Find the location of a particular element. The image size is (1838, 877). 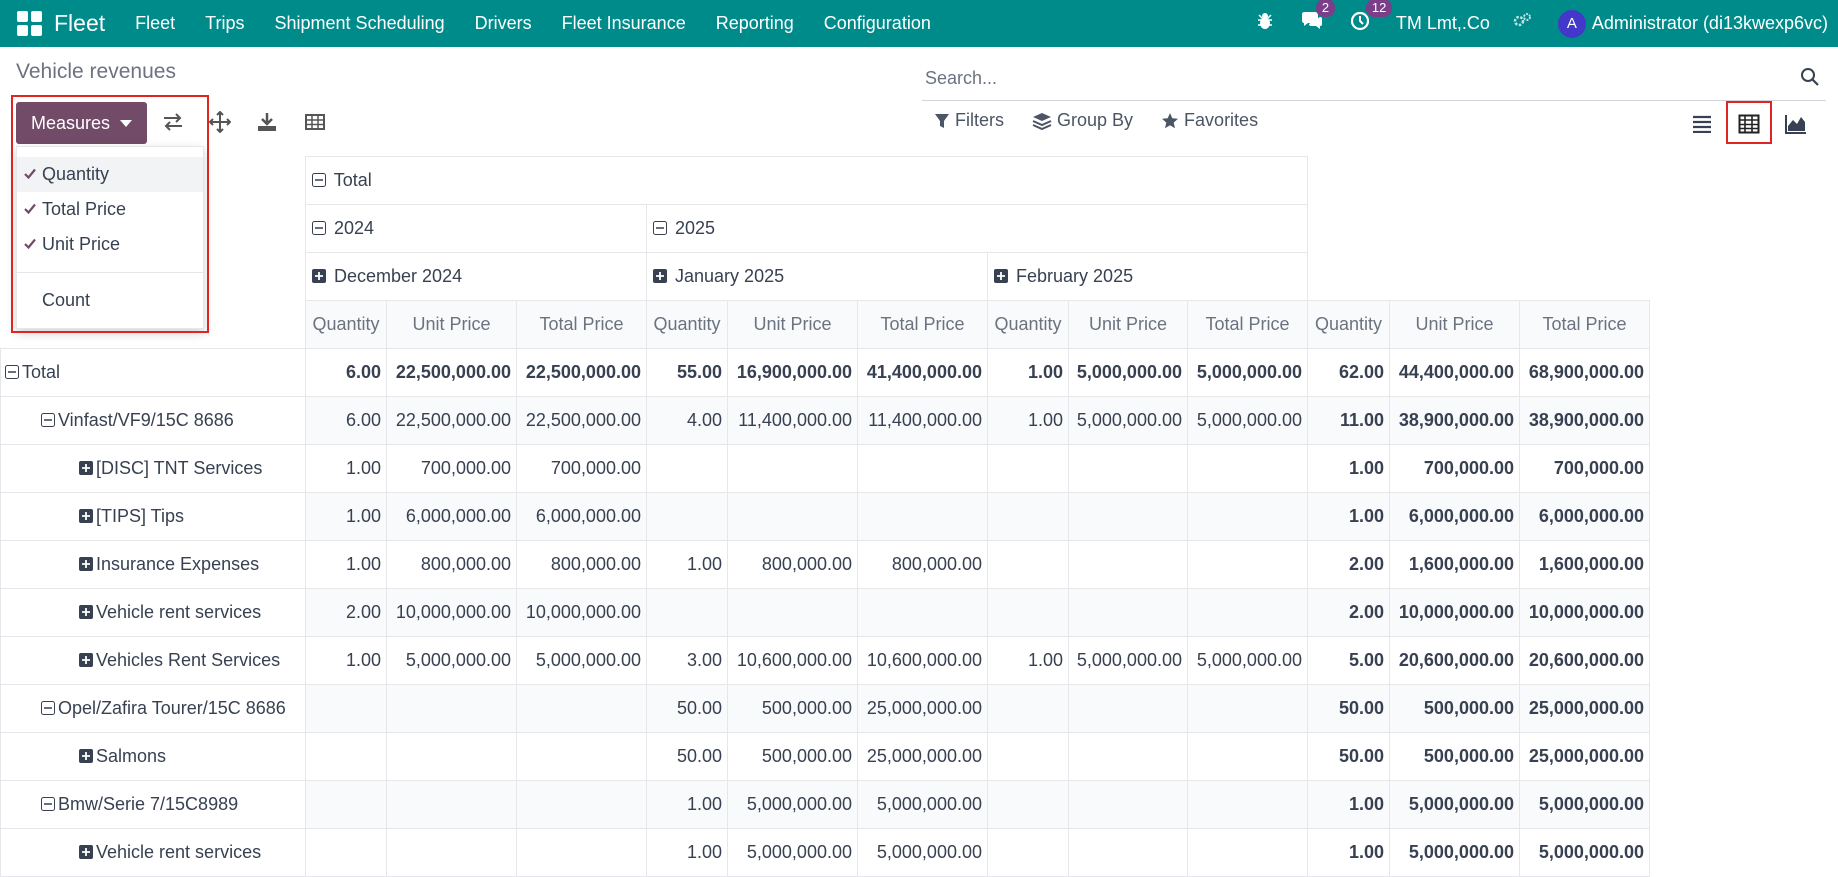

row-header: Vehicle rent services is located at coordinates (153, 612).